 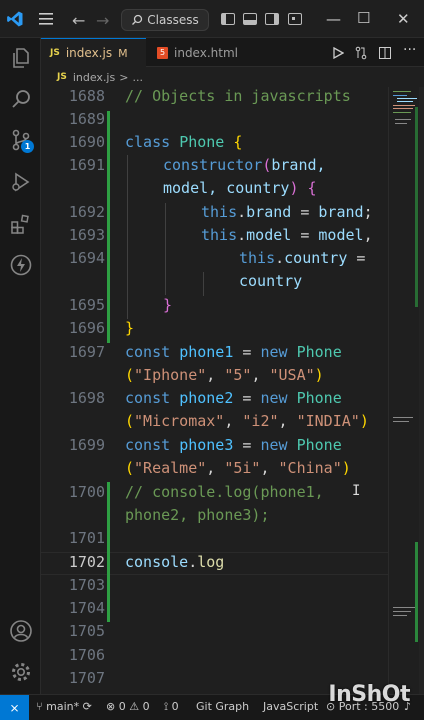 What do you see at coordinates (86, 398) in the screenshot?
I see `line-number: 1698` at bounding box center [86, 398].